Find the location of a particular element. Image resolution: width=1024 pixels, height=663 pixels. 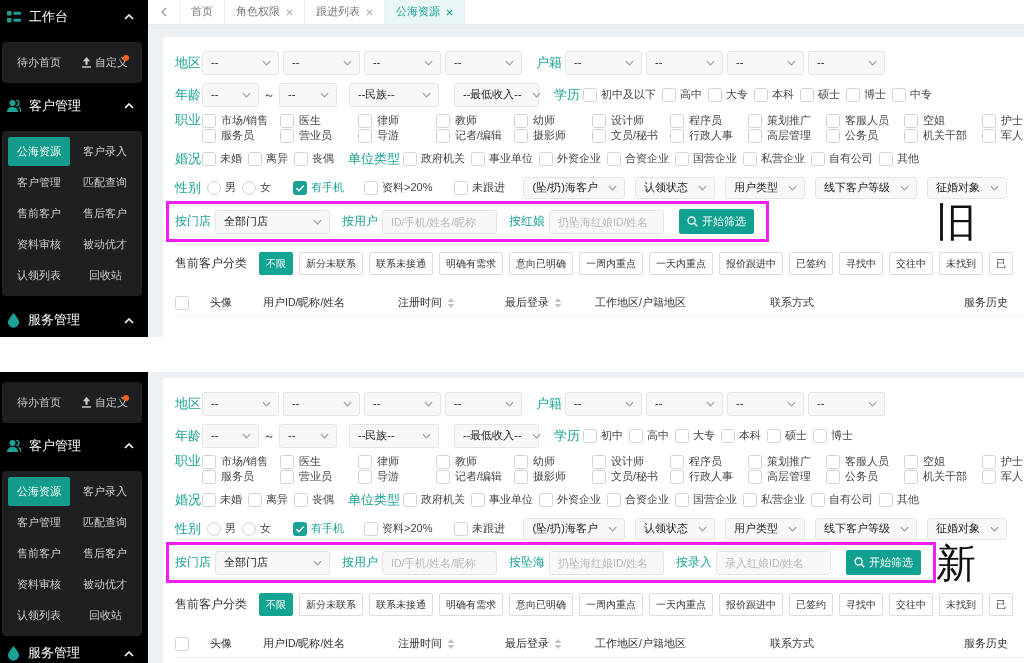

dropdown: 用户类型 is located at coordinates (764, 188).